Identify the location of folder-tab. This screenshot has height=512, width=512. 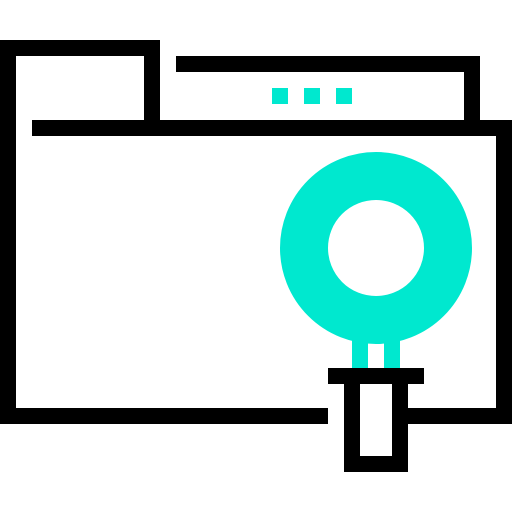
(80, 84).